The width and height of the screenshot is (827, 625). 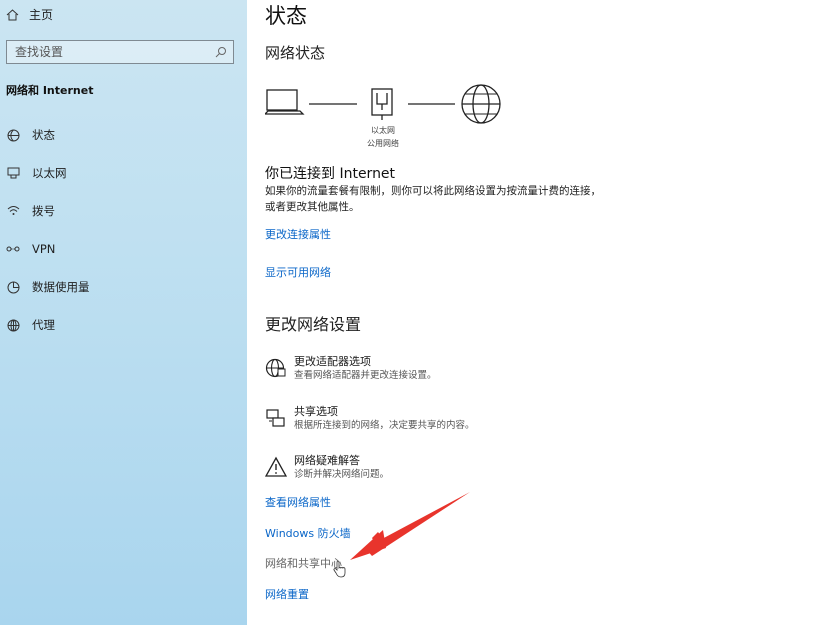 What do you see at coordinates (275, 418) in the screenshot?
I see `sharing-icon` at bounding box center [275, 418].